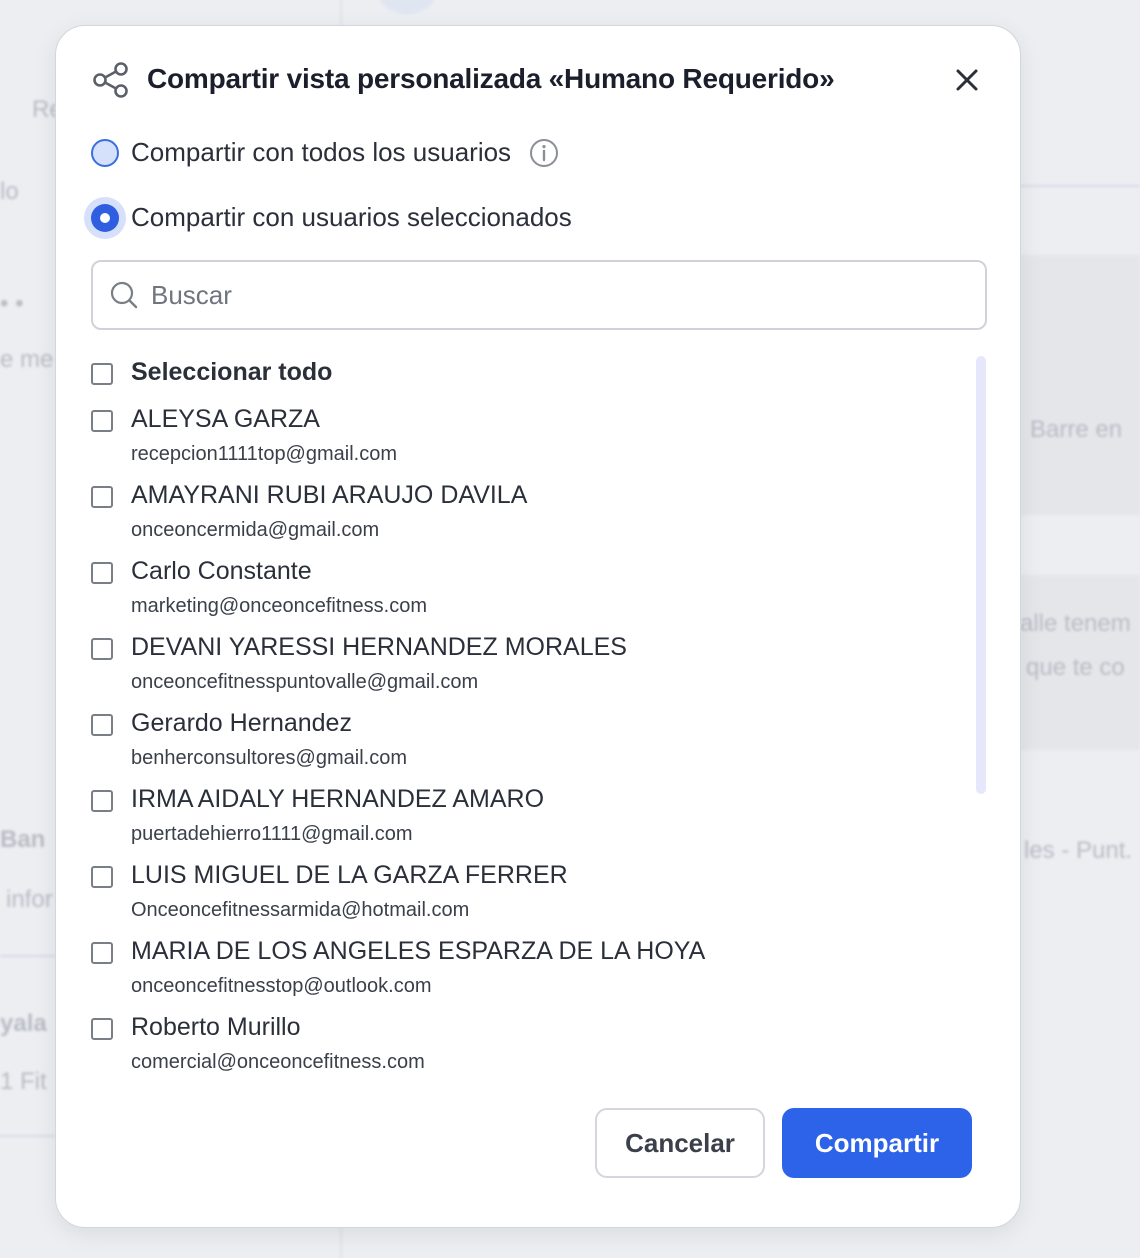 Image resolution: width=1140 pixels, height=1258 pixels. Describe the element at coordinates (105, 217) in the screenshot. I see `radio-selected-users` at that location.